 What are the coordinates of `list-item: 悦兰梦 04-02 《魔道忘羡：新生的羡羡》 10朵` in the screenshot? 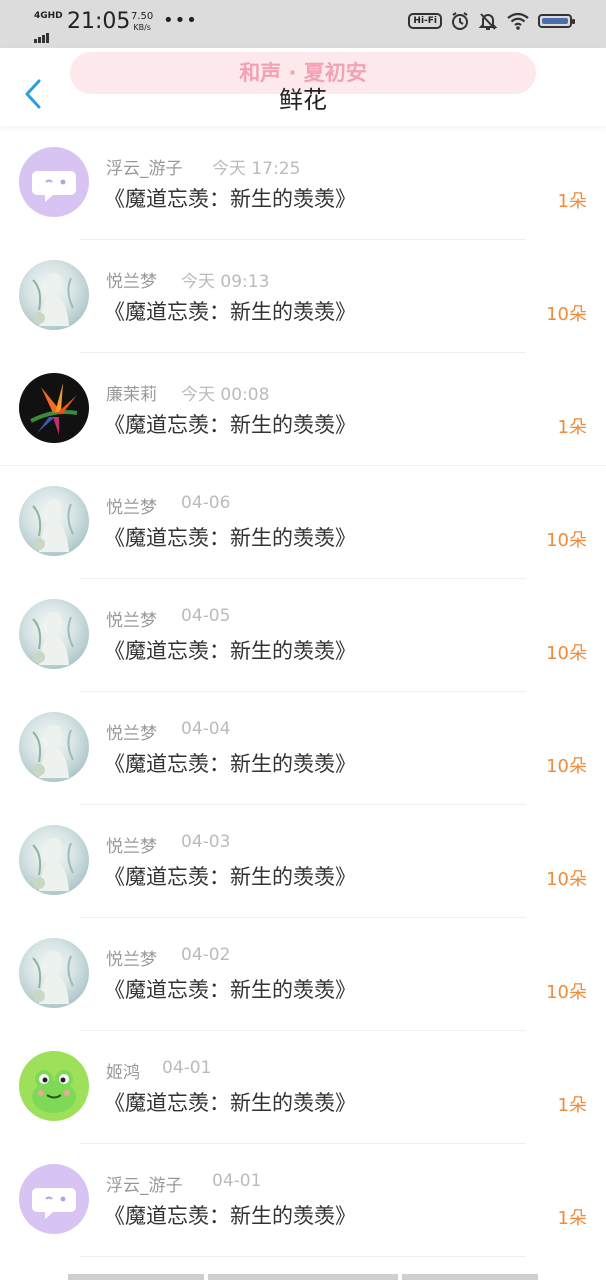 It's located at (303, 974).